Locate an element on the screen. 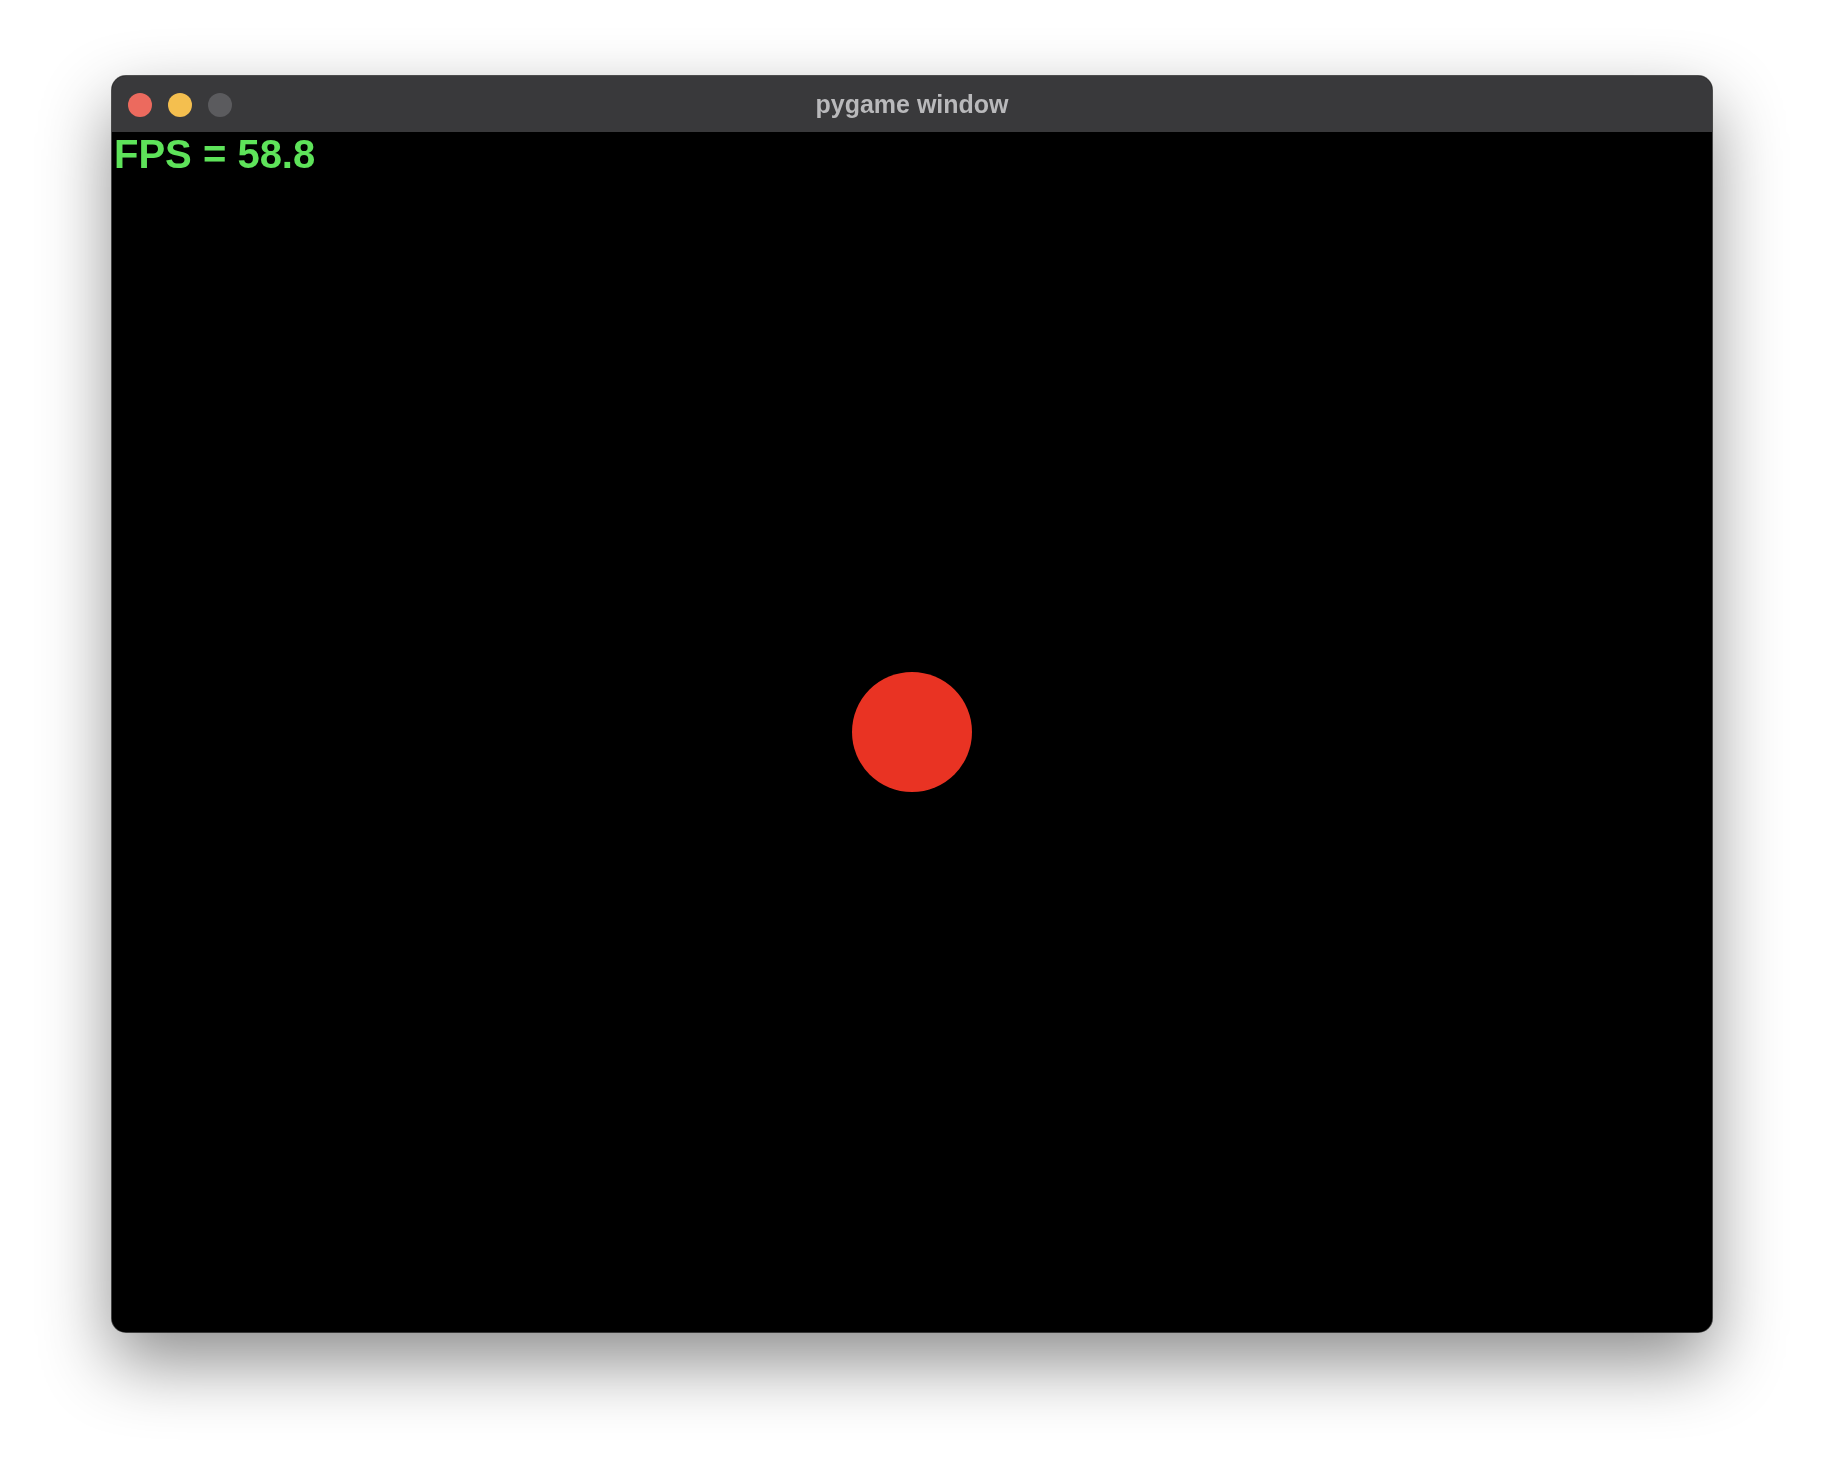 Image resolution: width=1824 pixels, height=1480 pixels. minimize-button is located at coordinates (180, 105).